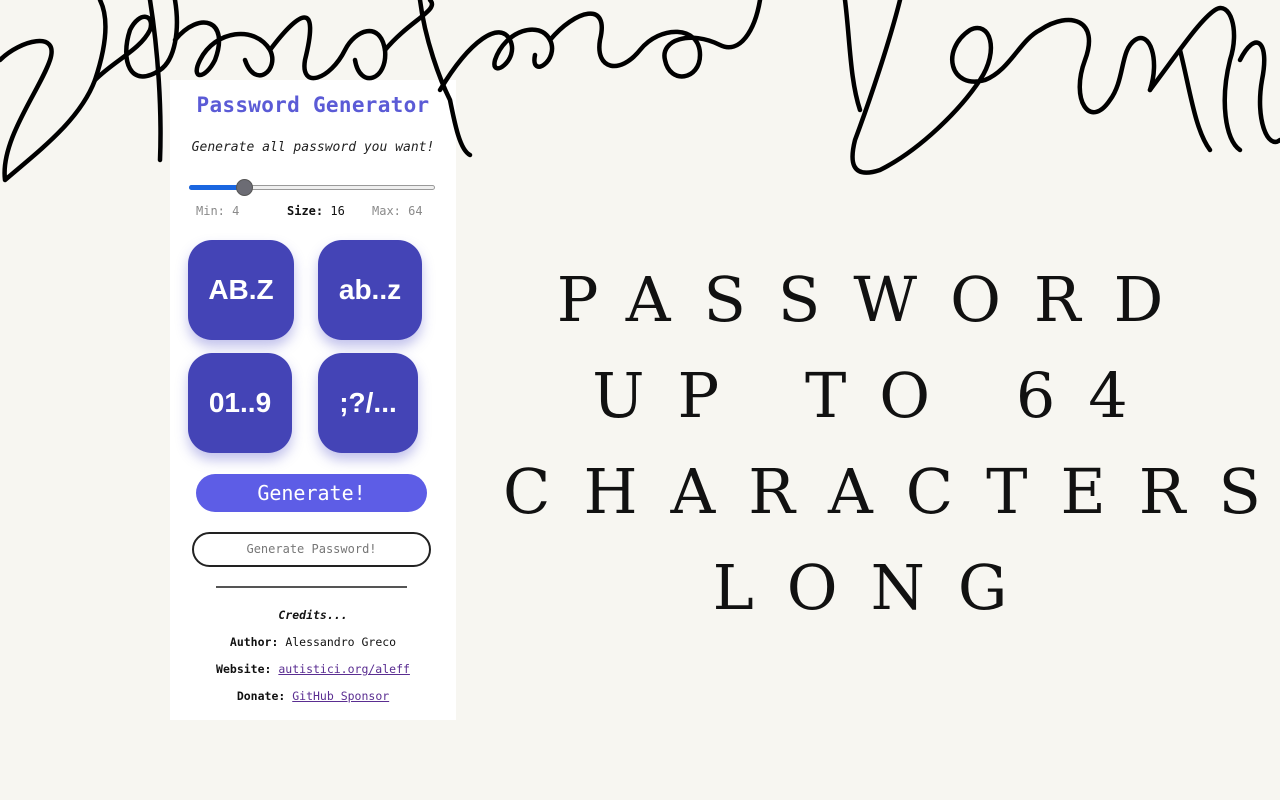 Image resolution: width=1280 pixels, height=800 pixels. I want to click on size-readout: Size: 16, so click(316, 211).